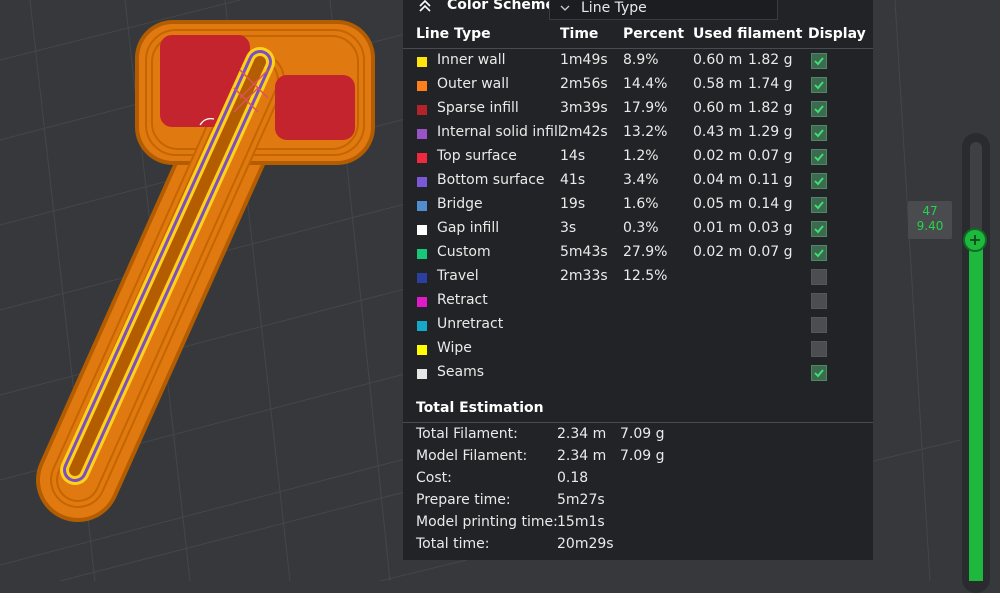 This screenshot has width=1000, height=593. What do you see at coordinates (638, 523) in the screenshot?
I see `total-row: Model printing time: 15m1s` at bounding box center [638, 523].